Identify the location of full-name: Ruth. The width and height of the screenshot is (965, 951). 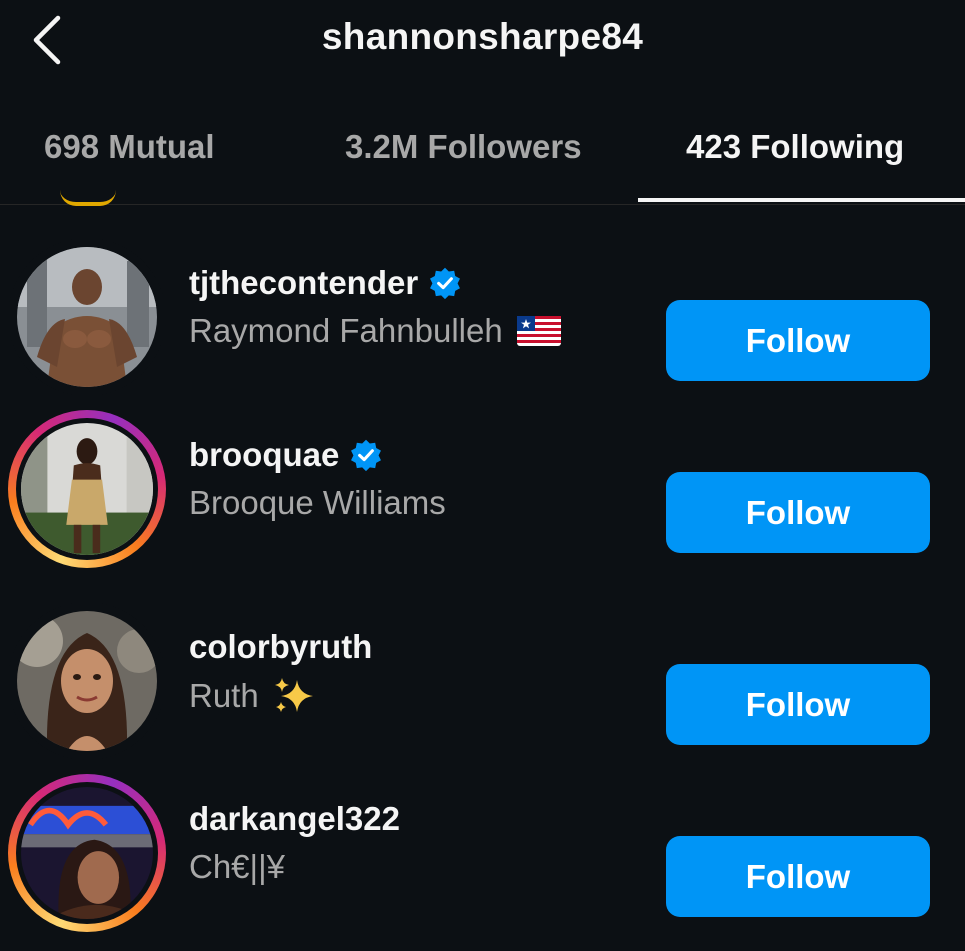
(224, 695).